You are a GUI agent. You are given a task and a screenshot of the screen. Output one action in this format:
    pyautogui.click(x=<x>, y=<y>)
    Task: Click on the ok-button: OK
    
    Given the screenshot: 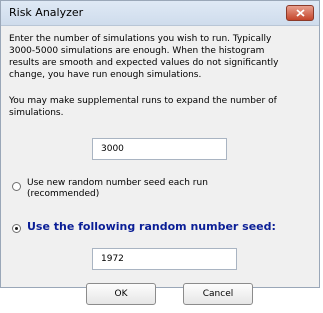 What is the action you would take?
    pyautogui.click(x=121, y=294)
    